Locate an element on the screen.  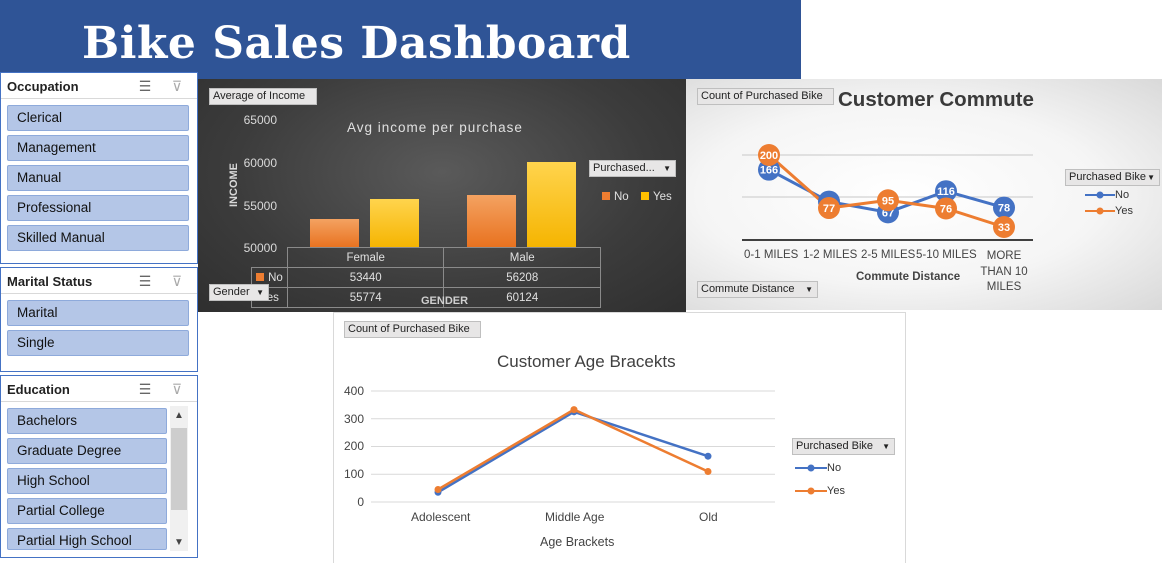
x-tick-label: 2-5 MILES is located at coordinates (888, 255).